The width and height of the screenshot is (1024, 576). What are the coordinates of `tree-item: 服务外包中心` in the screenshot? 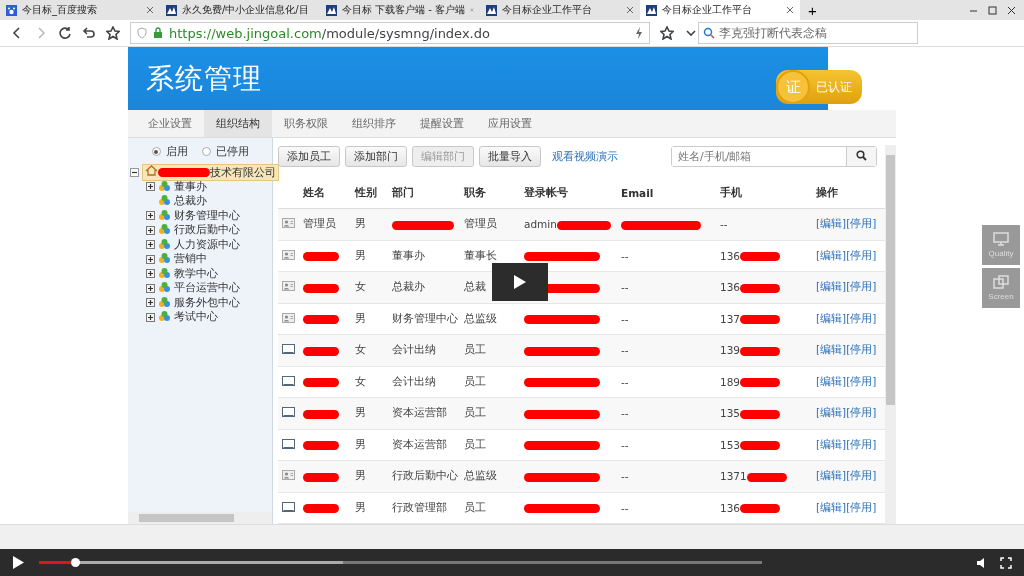 It's located at (207, 302).